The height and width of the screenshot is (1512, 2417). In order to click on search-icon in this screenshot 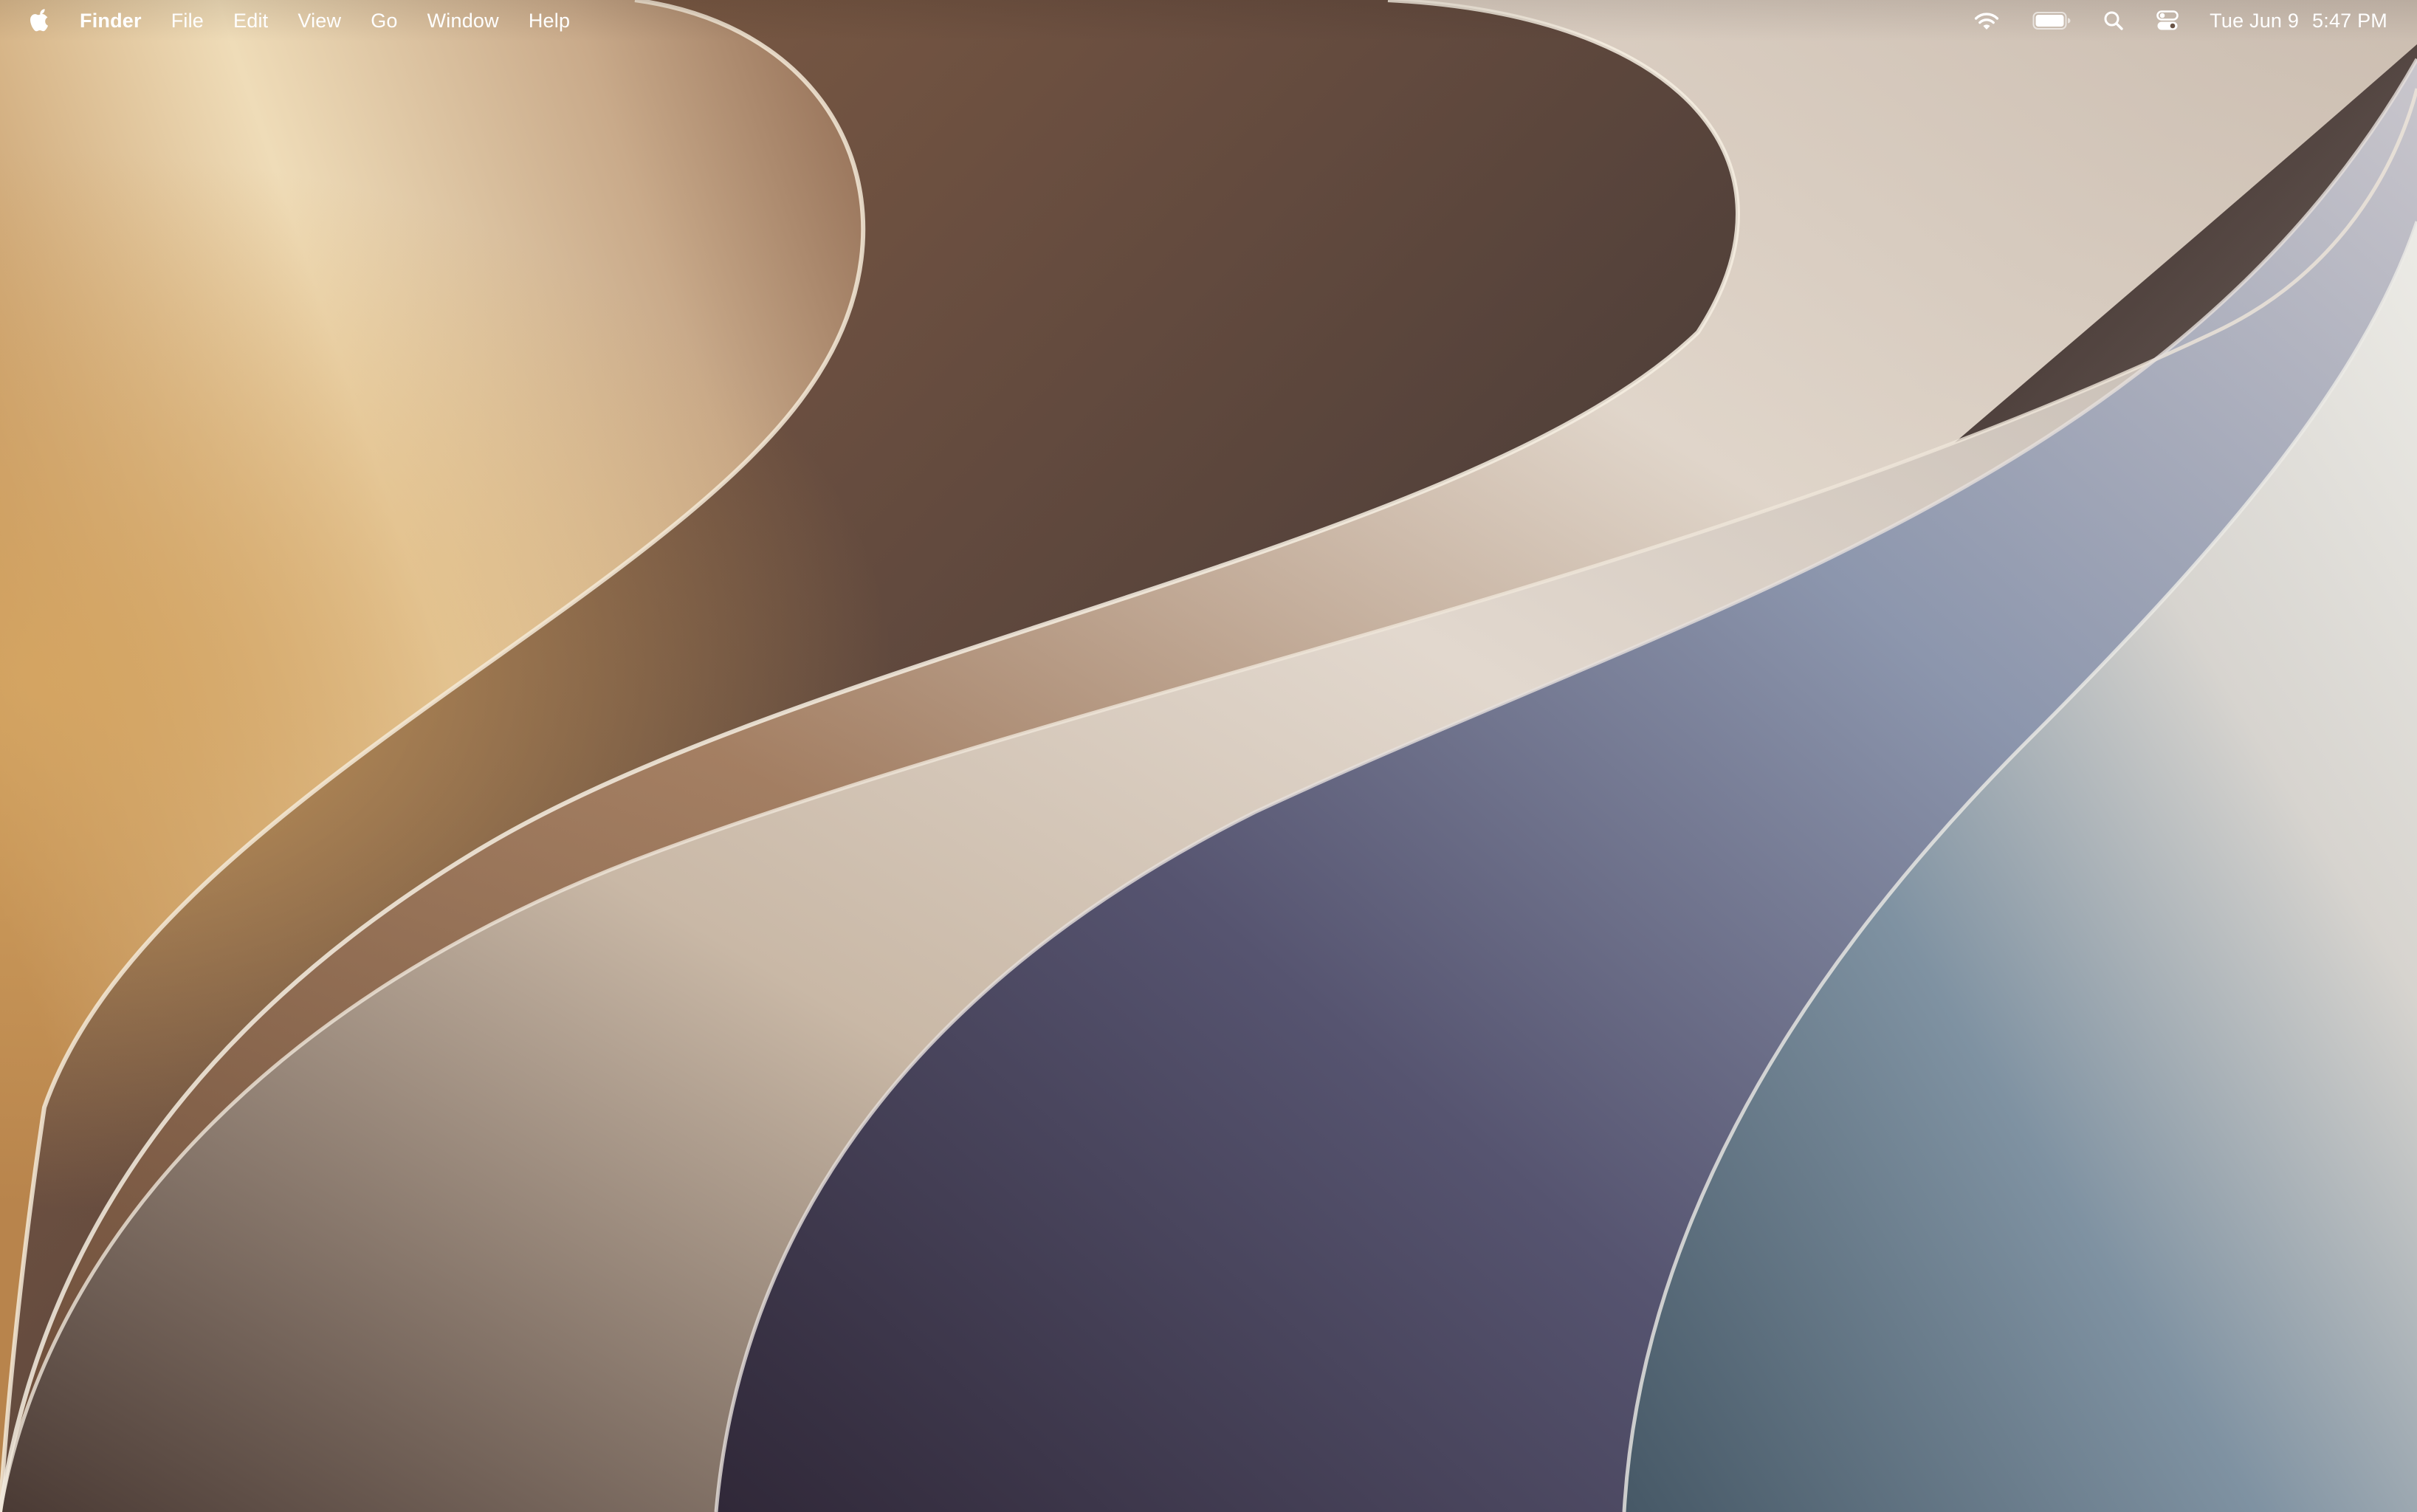, I will do `click(2113, 20)`.